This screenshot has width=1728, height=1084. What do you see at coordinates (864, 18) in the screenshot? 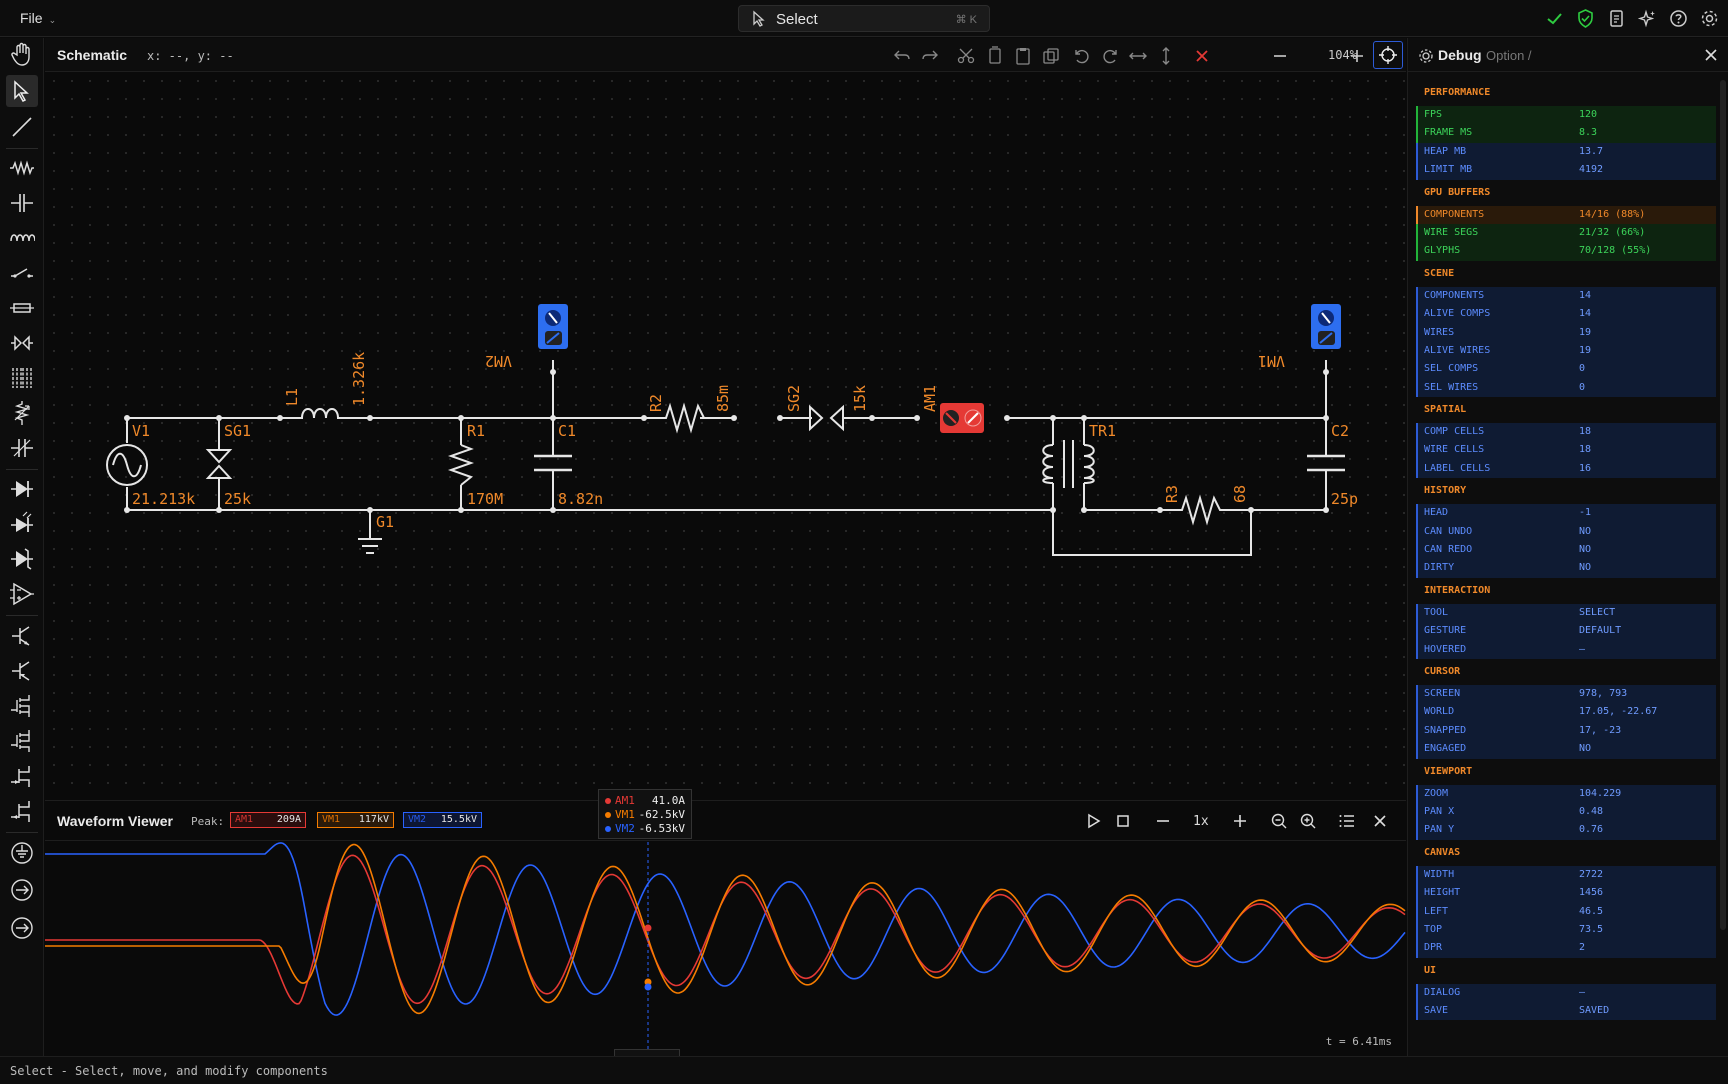
I see `command-palette-button: Select ⌘ K` at bounding box center [864, 18].